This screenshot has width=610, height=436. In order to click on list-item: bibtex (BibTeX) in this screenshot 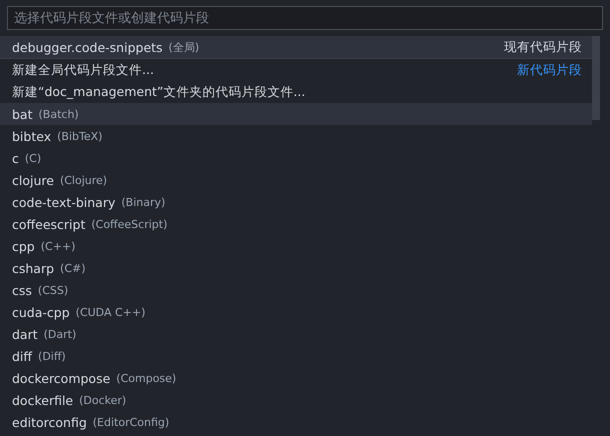, I will do `click(296, 136)`.